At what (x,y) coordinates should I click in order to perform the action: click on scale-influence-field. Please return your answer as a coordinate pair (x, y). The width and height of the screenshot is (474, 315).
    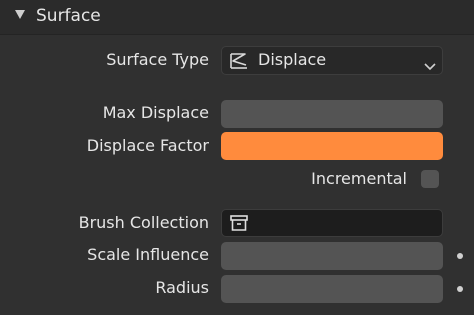
    Looking at the image, I should click on (332, 256).